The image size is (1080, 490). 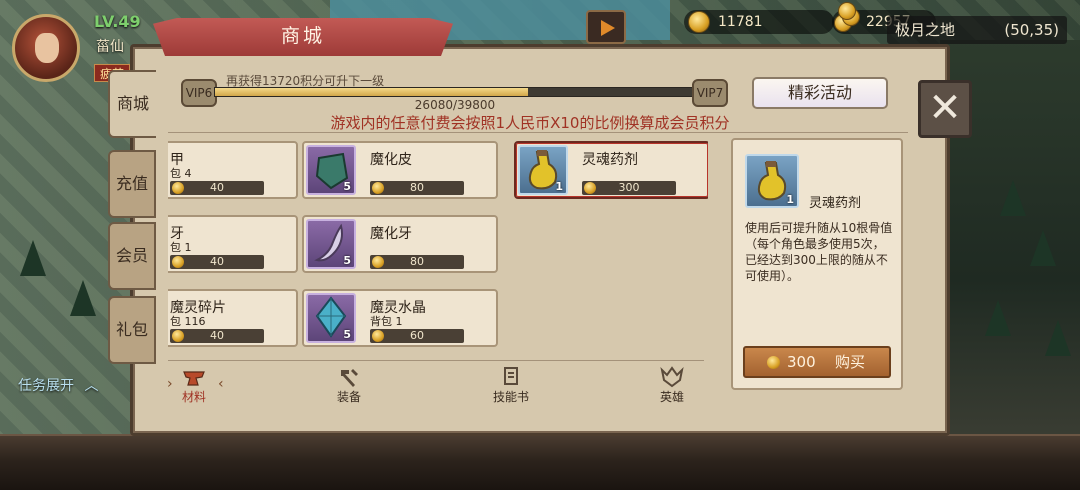 I want to click on category-tab-skill-books: 技能书, so click(x=511, y=386).